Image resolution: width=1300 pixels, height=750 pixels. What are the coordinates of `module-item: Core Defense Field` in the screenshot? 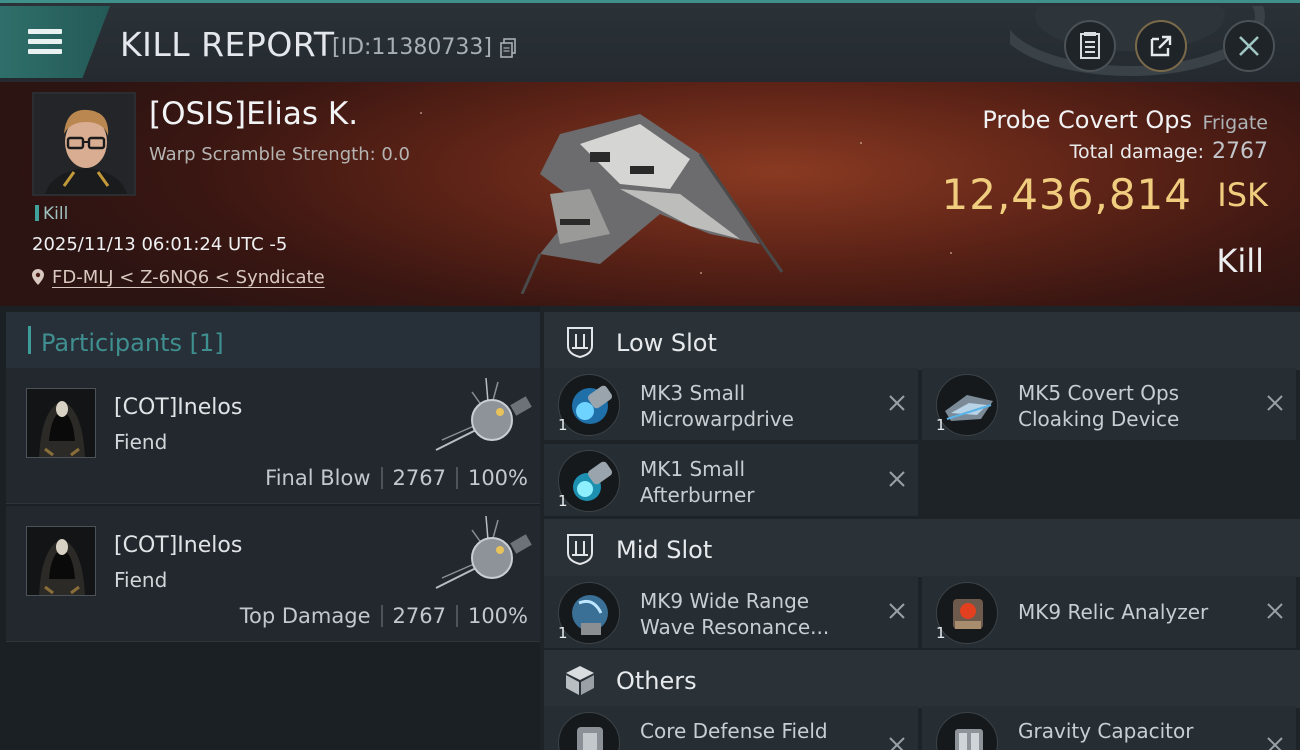 It's located at (731, 728).